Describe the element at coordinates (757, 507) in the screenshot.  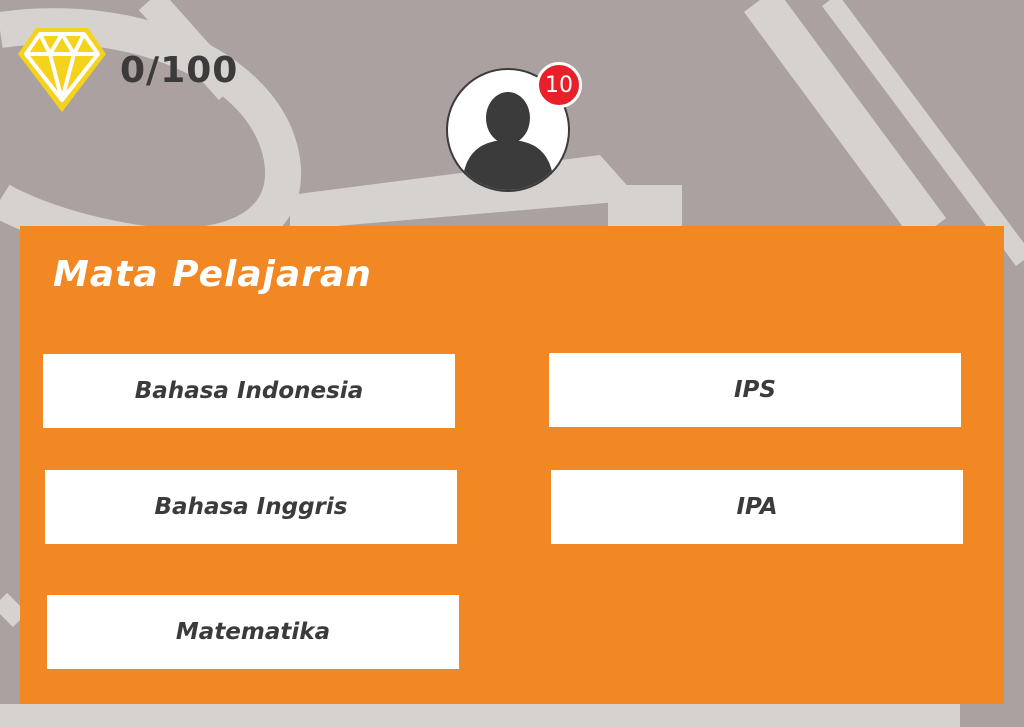
I see `subject-button-ipa: IPA` at that location.